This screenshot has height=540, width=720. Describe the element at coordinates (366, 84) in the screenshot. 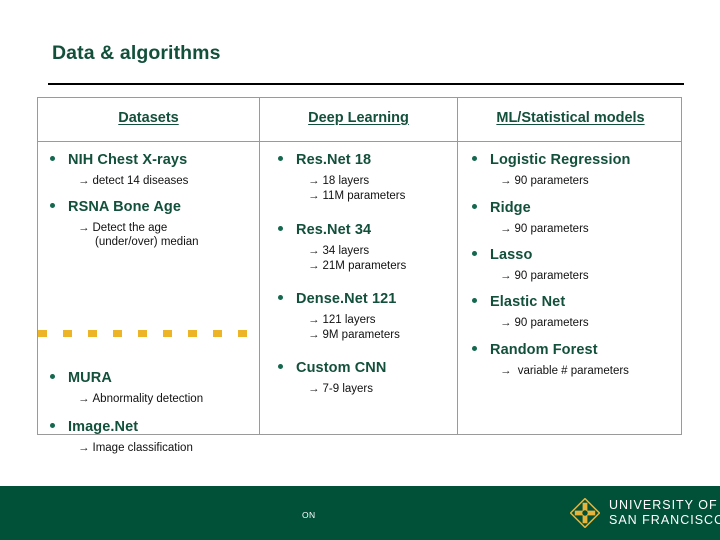

I see `title-divider-rule` at that location.